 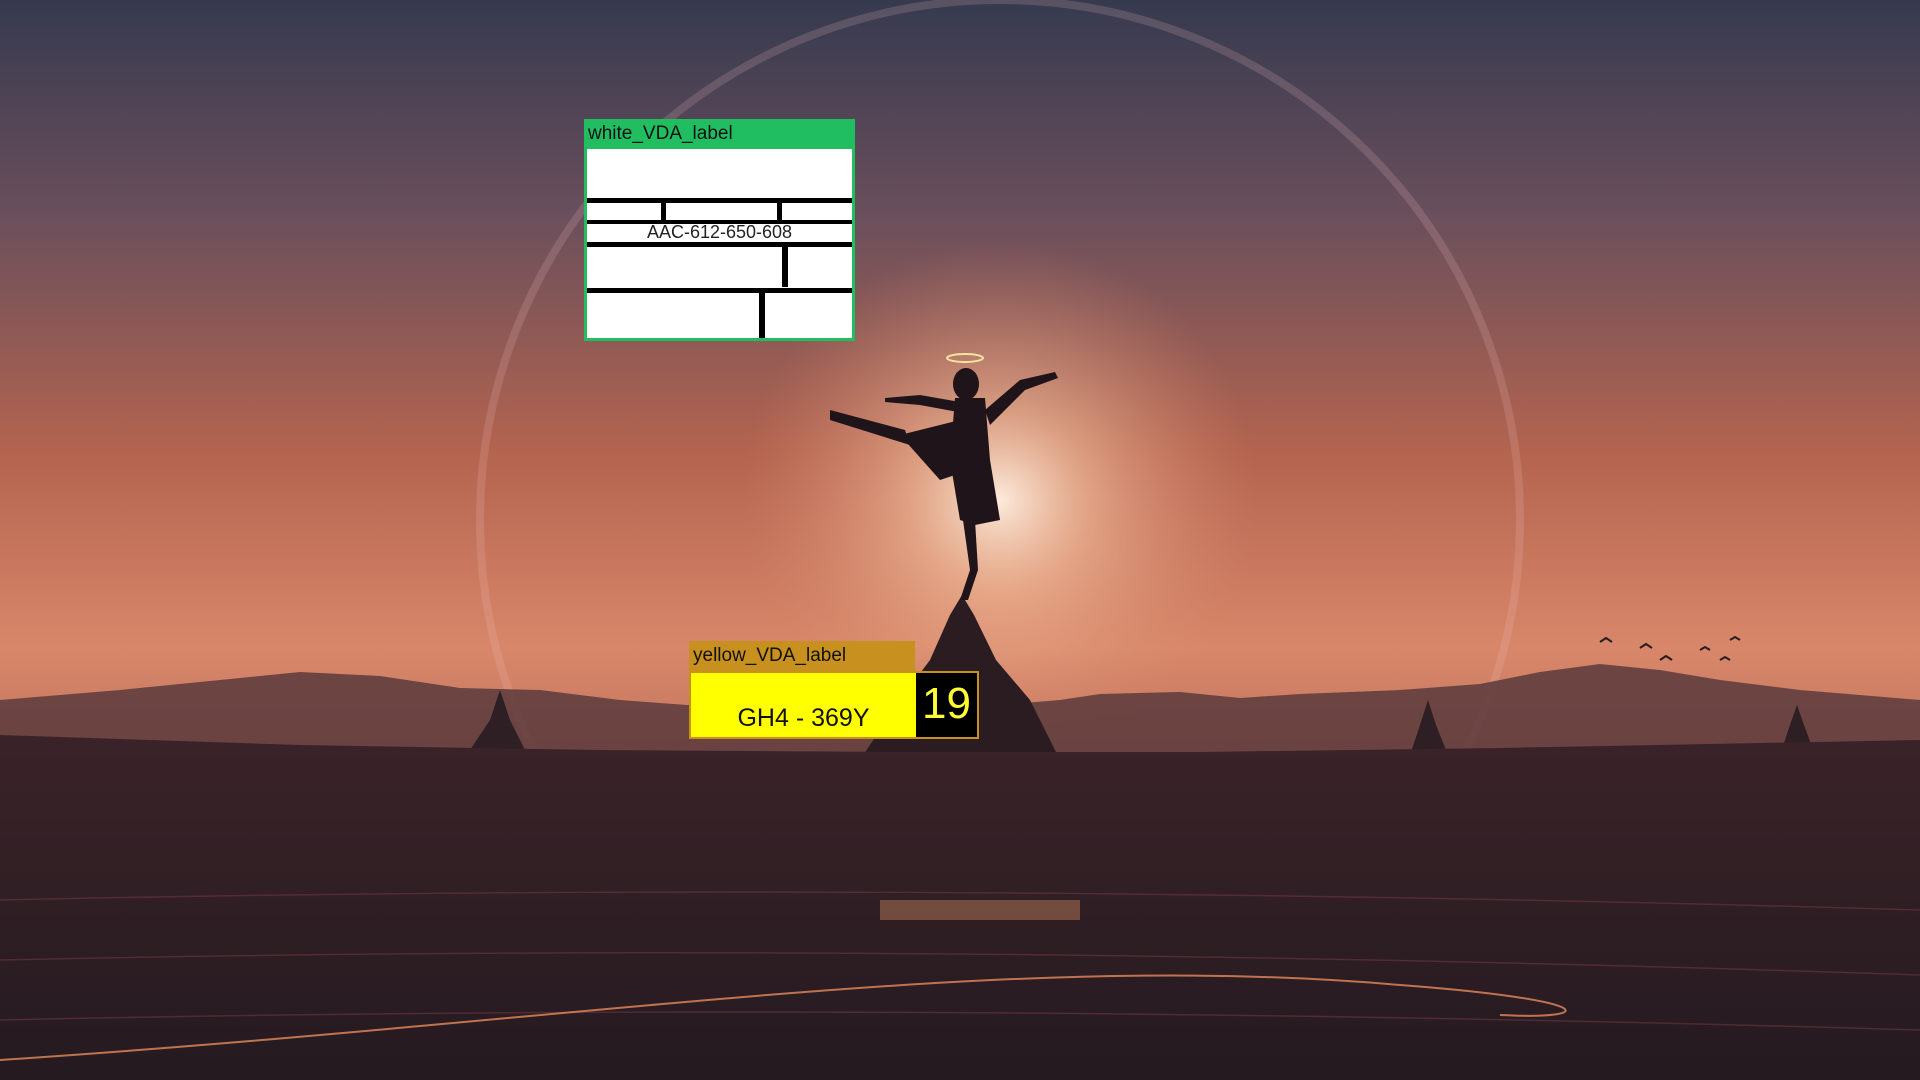 What do you see at coordinates (719, 232) in the screenshot?
I see `white-label-code: AAC-612-650-608` at bounding box center [719, 232].